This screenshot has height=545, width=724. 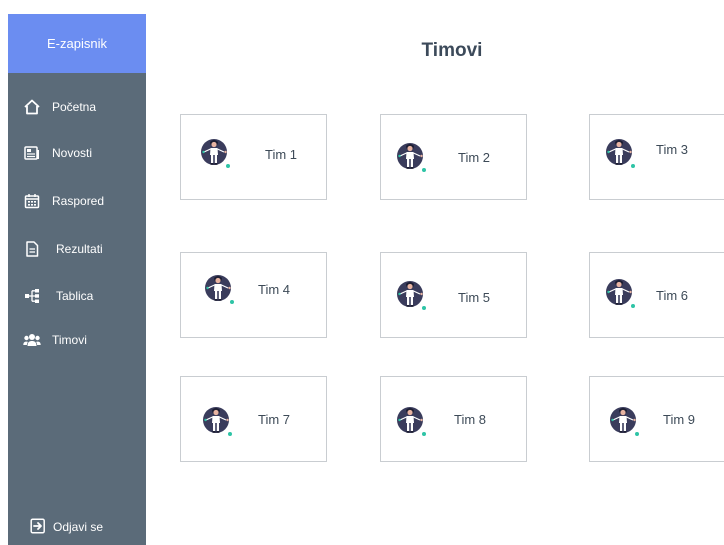 I want to click on team-card-2: Tim 2, so click(x=453, y=157).